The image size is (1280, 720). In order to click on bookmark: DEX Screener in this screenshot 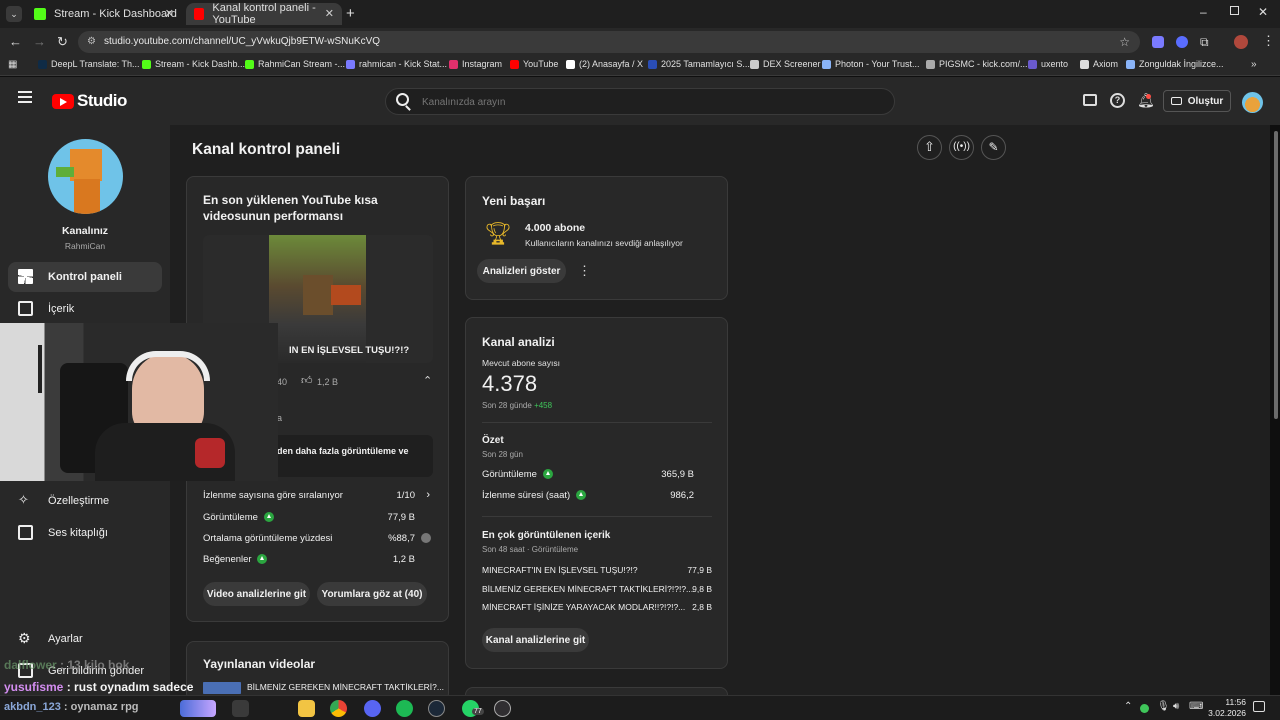, I will do `click(785, 64)`.